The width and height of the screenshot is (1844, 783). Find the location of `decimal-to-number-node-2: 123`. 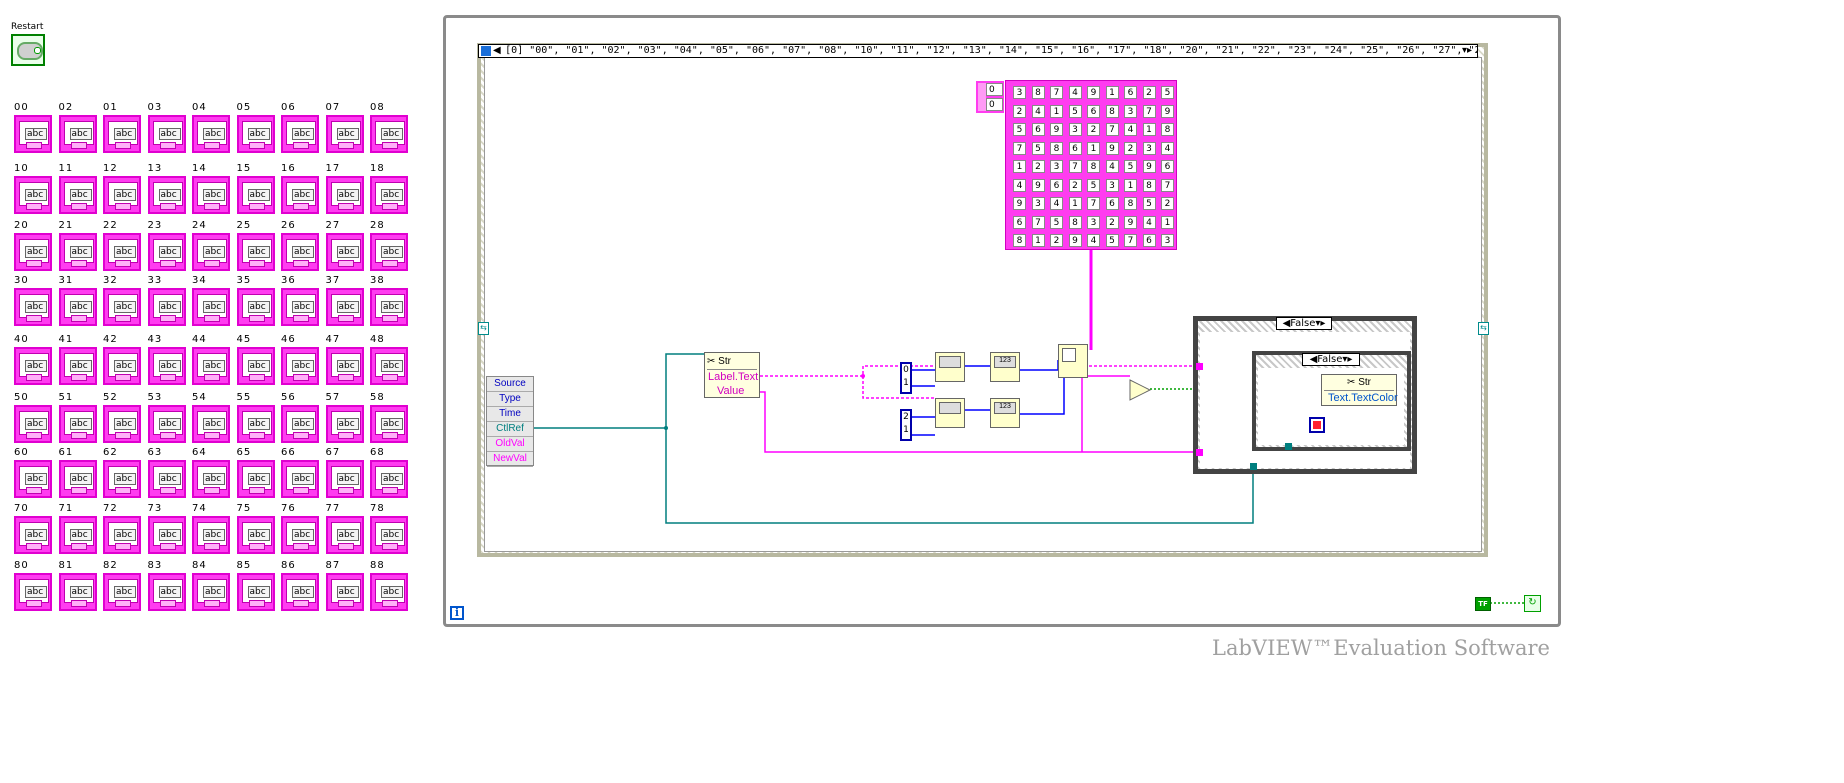

decimal-to-number-node-2: 123 is located at coordinates (1005, 413).